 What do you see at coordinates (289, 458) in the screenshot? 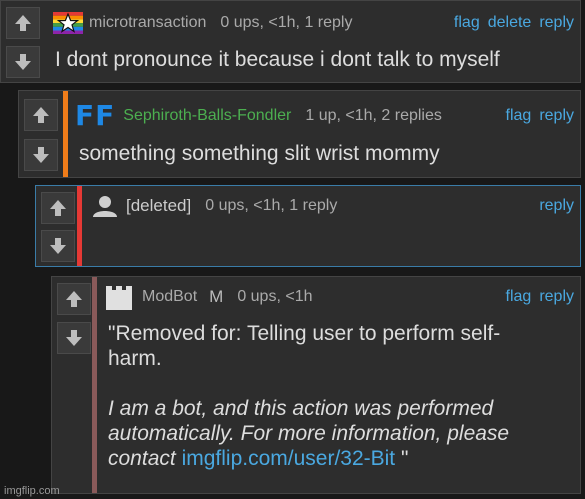
I see `contact-link: imgflip.com/user/32-Bit` at bounding box center [289, 458].